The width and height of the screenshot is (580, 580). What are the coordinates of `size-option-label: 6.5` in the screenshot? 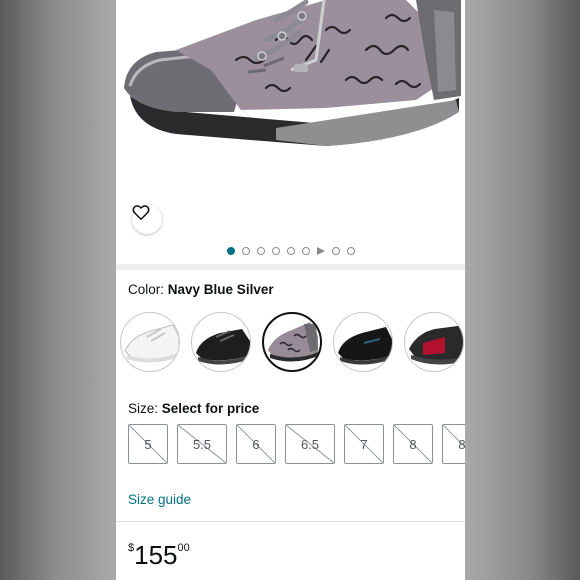 It's located at (310, 444).